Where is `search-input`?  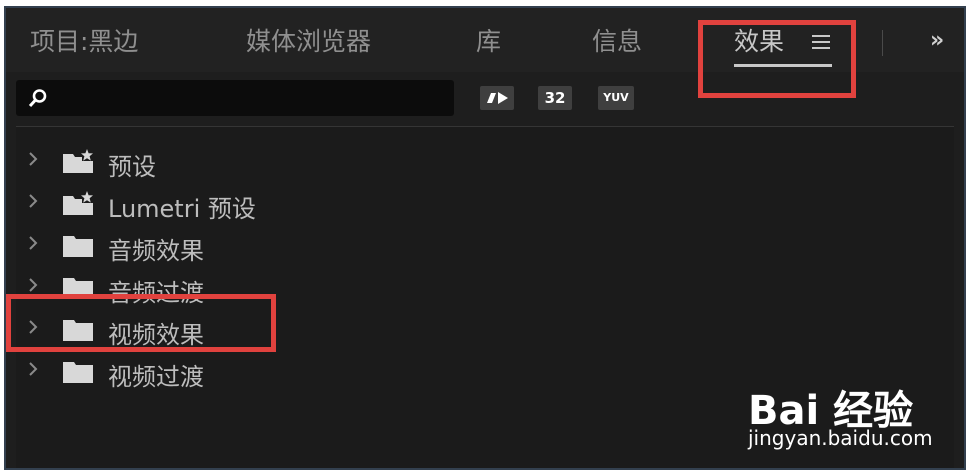 search-input is located at coordinates (253, 98).